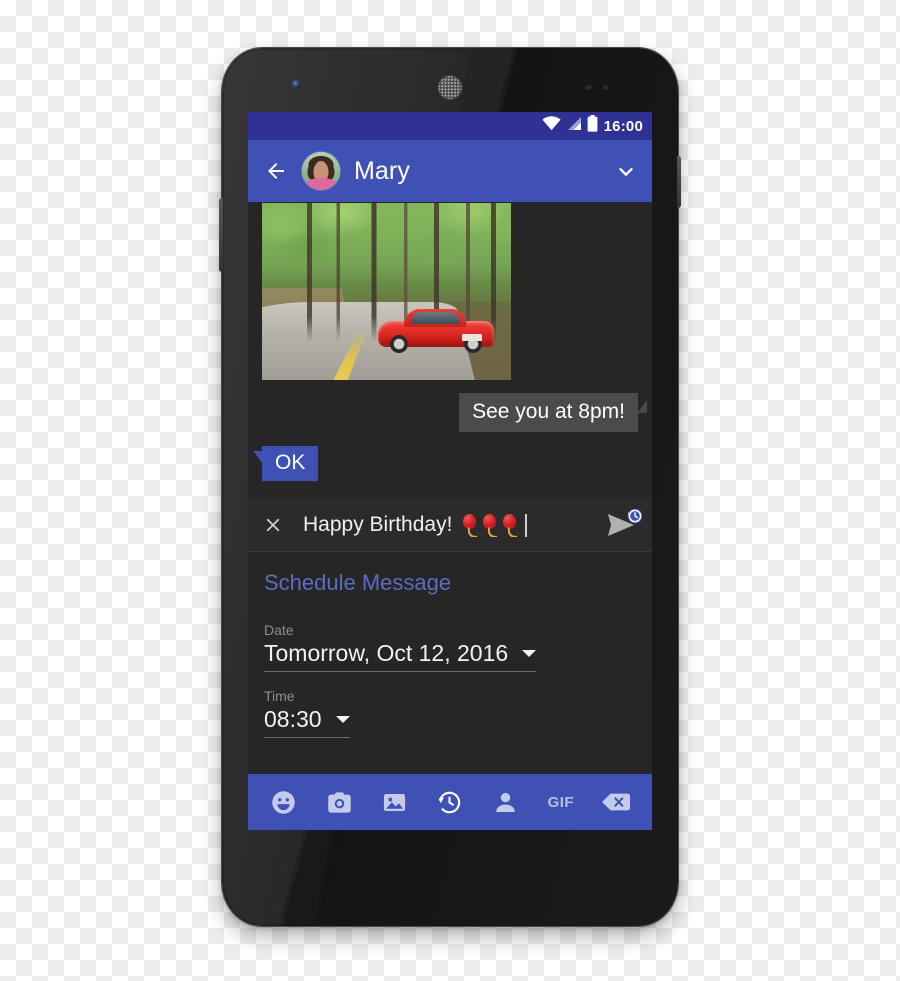 This screenshot has width=900, height=981. I want to click on conversation-list: See you at 8pm! OK, so click(450, 342).